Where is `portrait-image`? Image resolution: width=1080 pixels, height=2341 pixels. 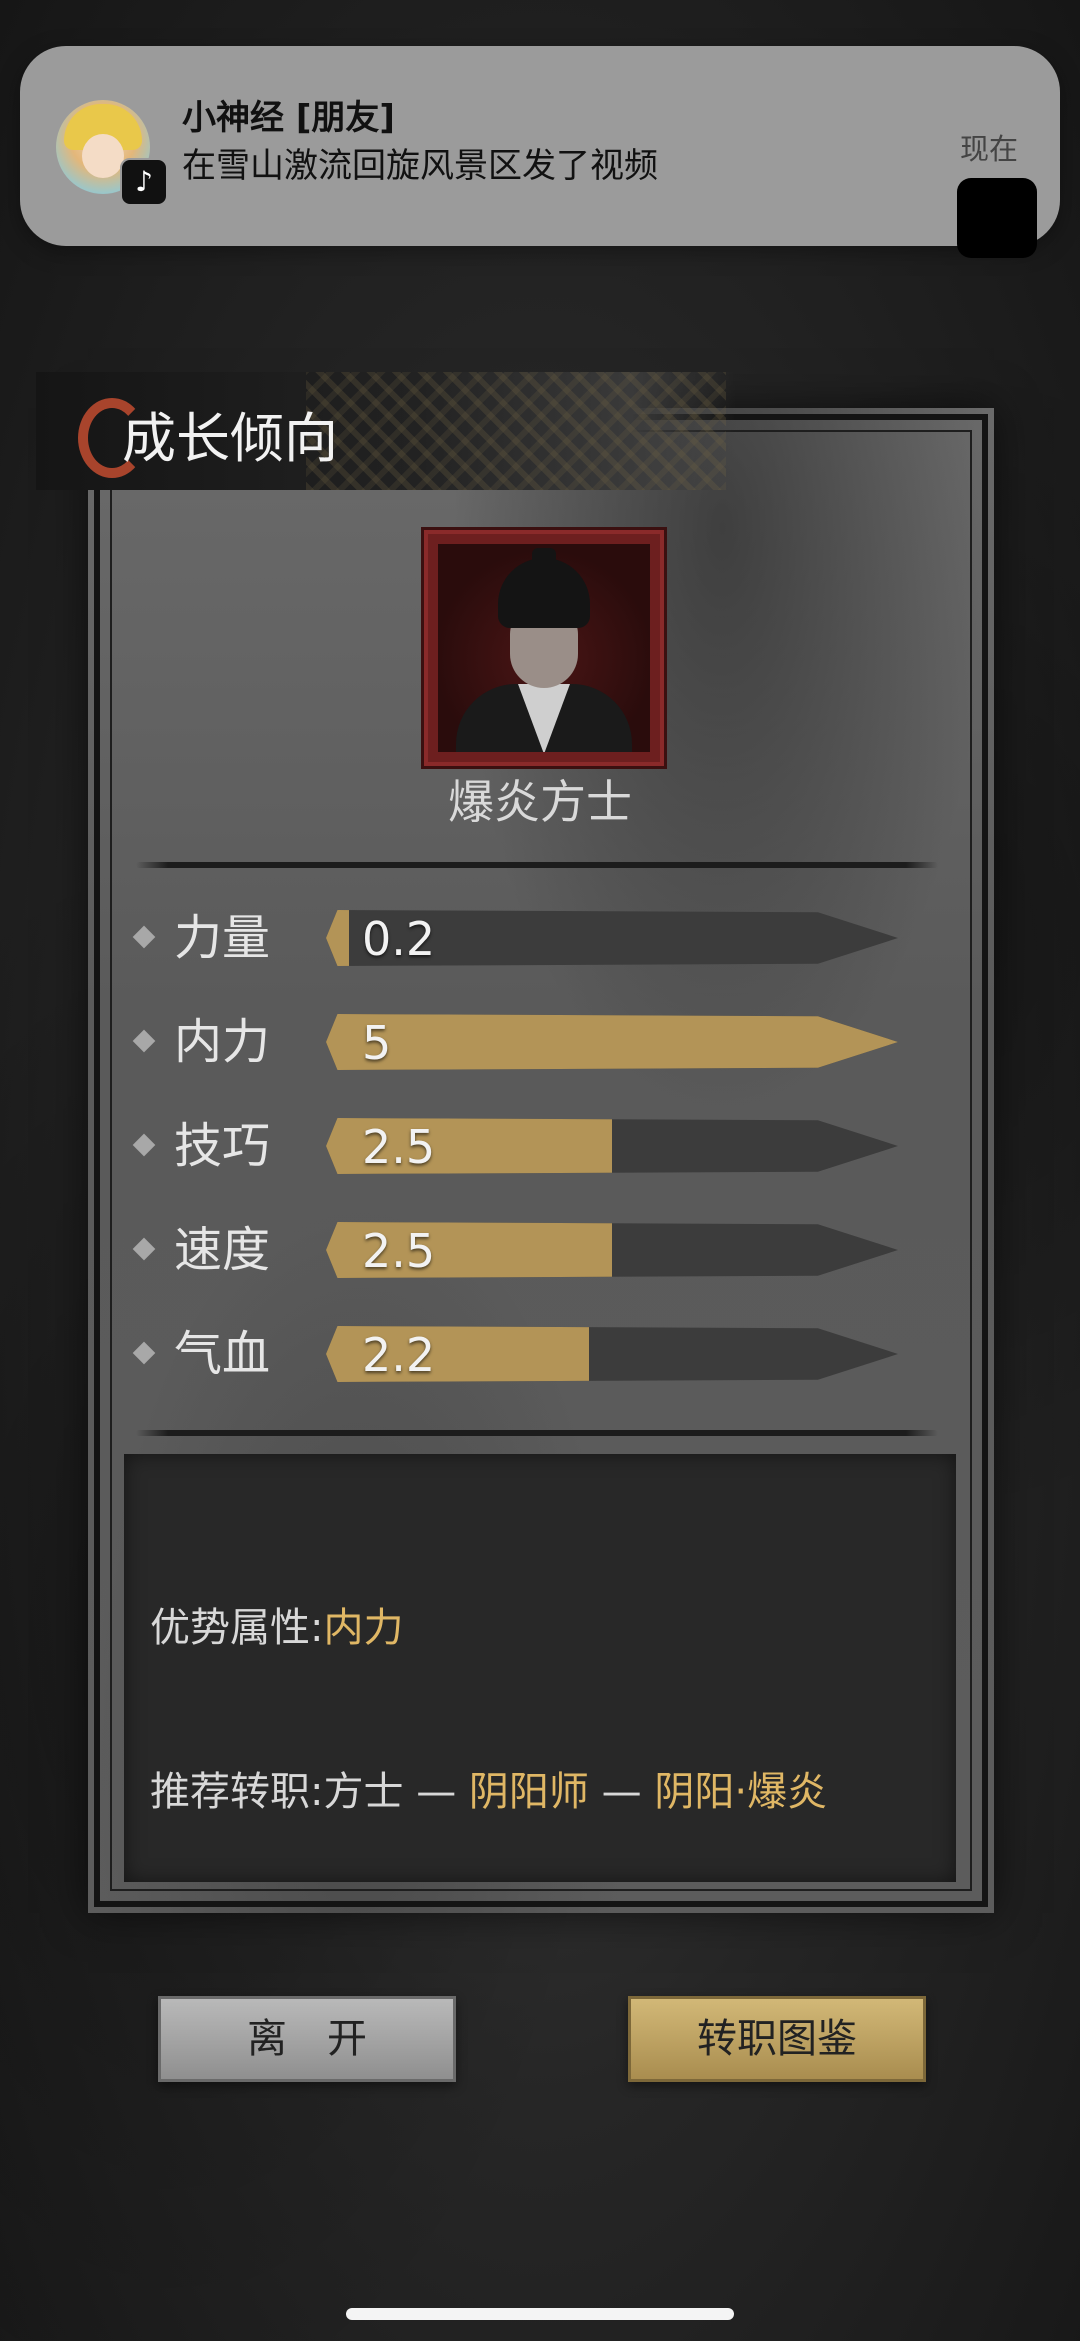 portrait-image is located at coordinates (544, 648).